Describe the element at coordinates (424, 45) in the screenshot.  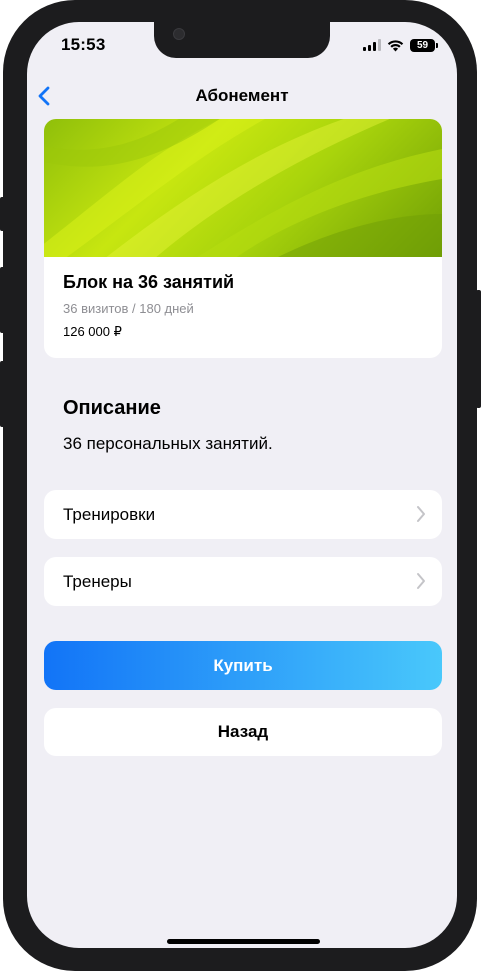
I see `battery-icon: 59` at that location.